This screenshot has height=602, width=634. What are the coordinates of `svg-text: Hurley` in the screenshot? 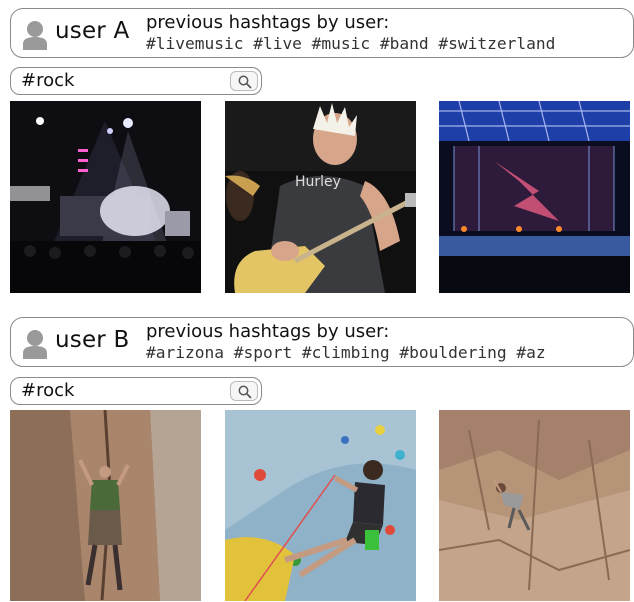 It's located at (318, 182).